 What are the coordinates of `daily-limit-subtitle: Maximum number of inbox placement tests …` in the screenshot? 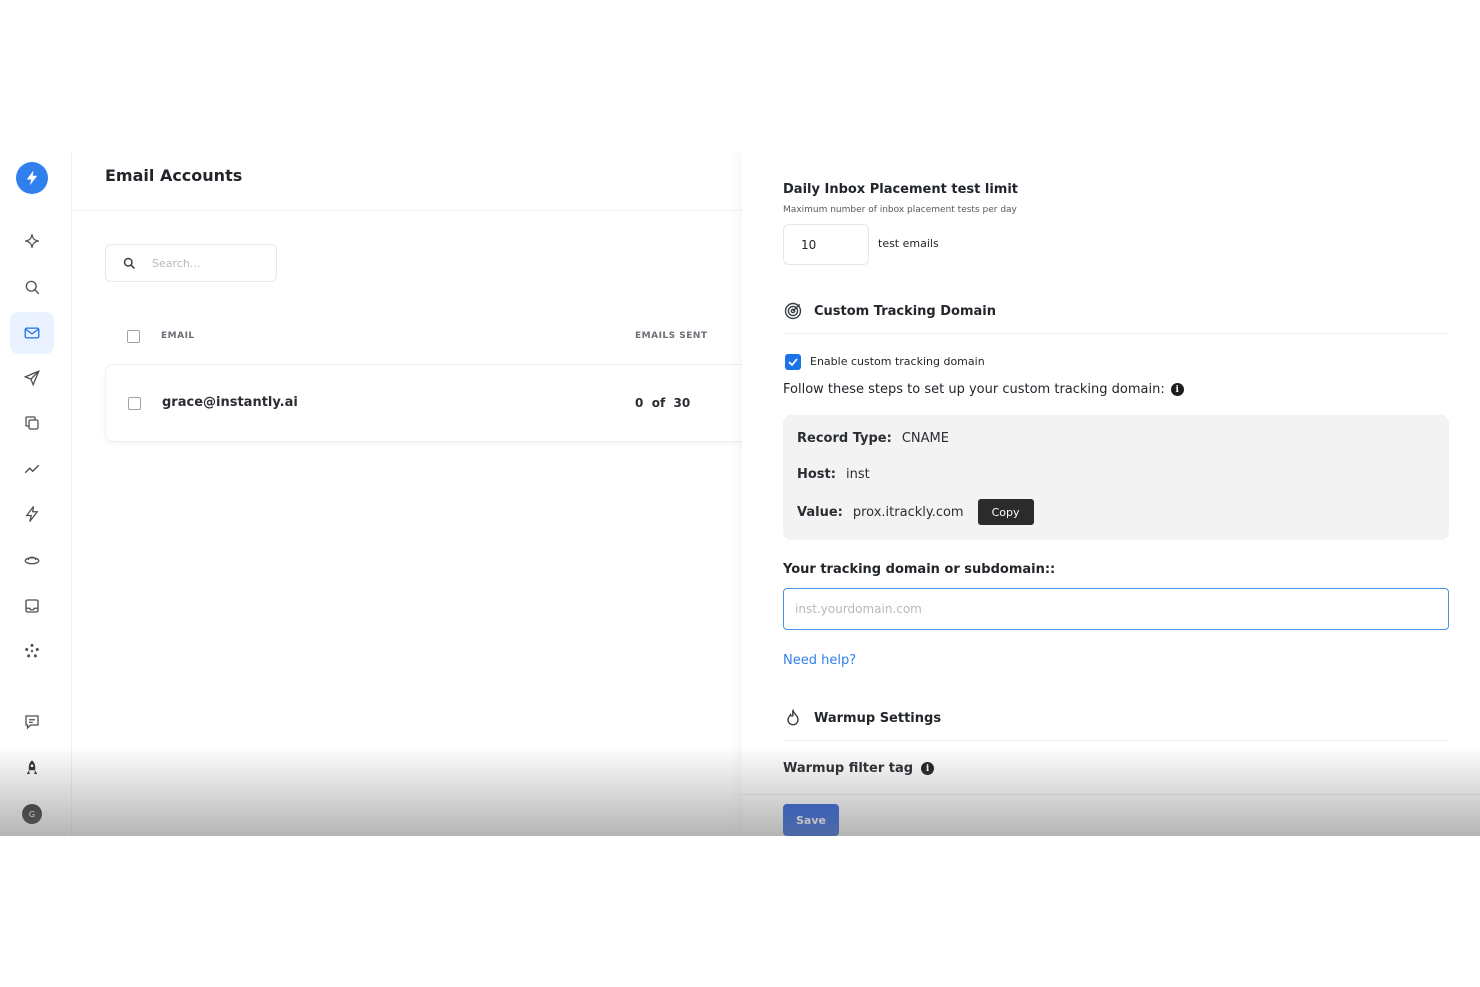 It's located at (900, 210).